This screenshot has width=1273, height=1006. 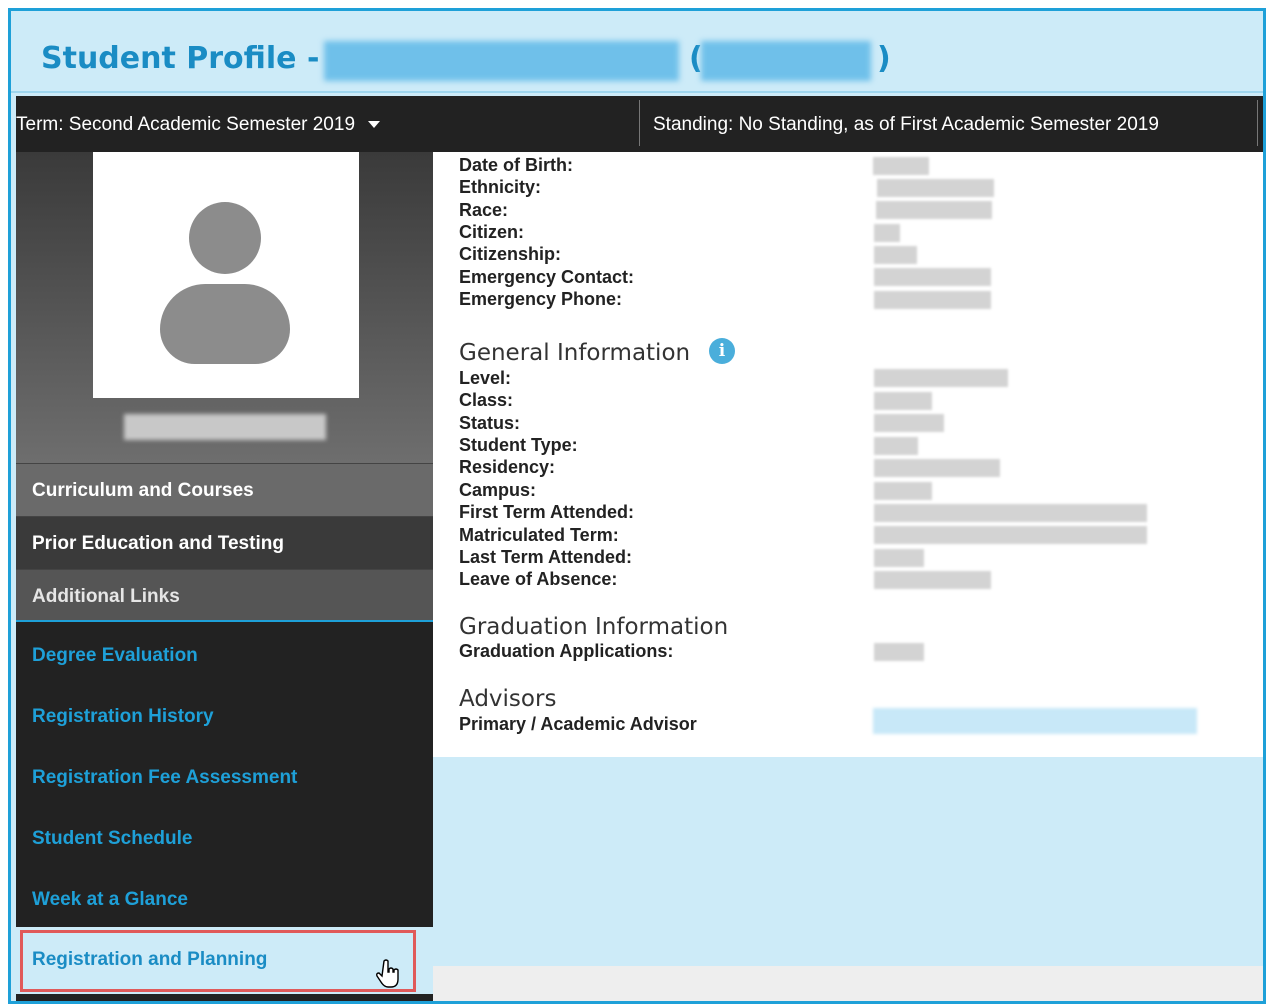 What do you see at coordinates (786, 61) in the screenshot?
I see `student-id-redacted` at bounding box center [786, 61].